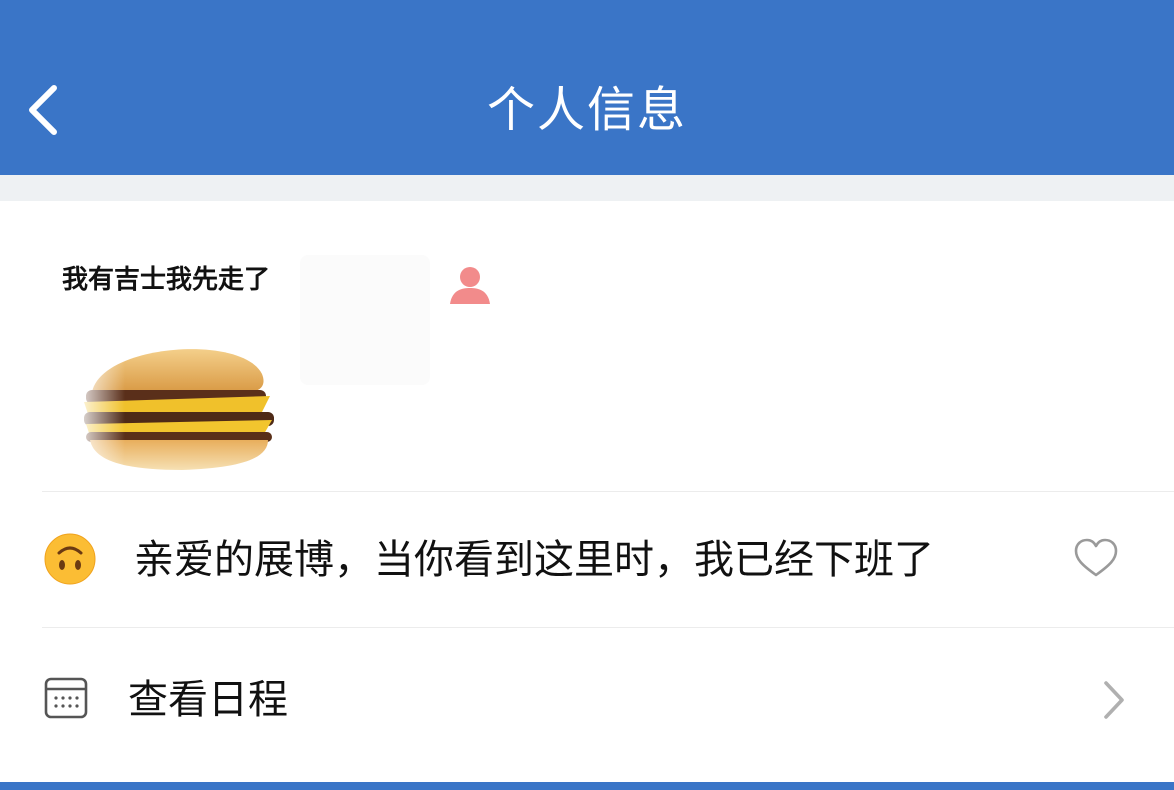 The image size is (1174, 790). What do you see at coordinates (470, 285) in the screenshot?
I see `user-icon` at bounding box center [470, 285].